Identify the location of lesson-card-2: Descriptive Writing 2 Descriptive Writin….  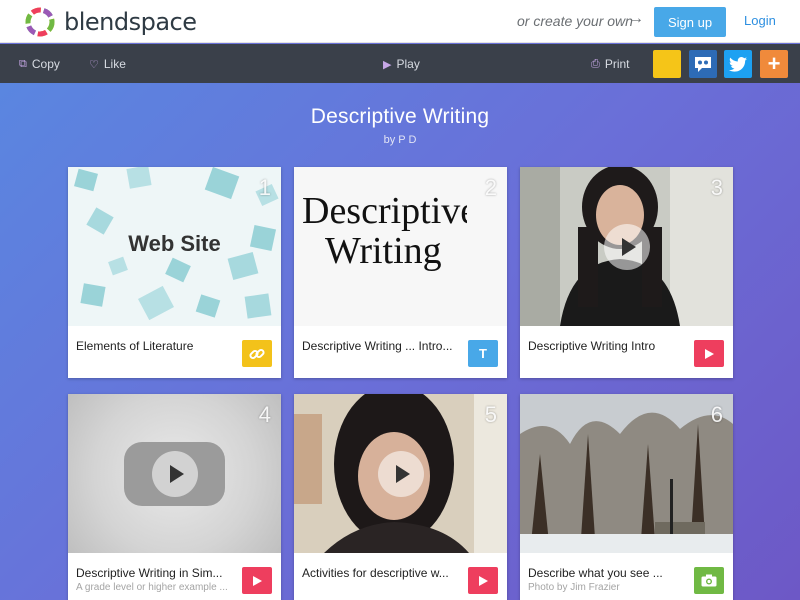
(400, 272).